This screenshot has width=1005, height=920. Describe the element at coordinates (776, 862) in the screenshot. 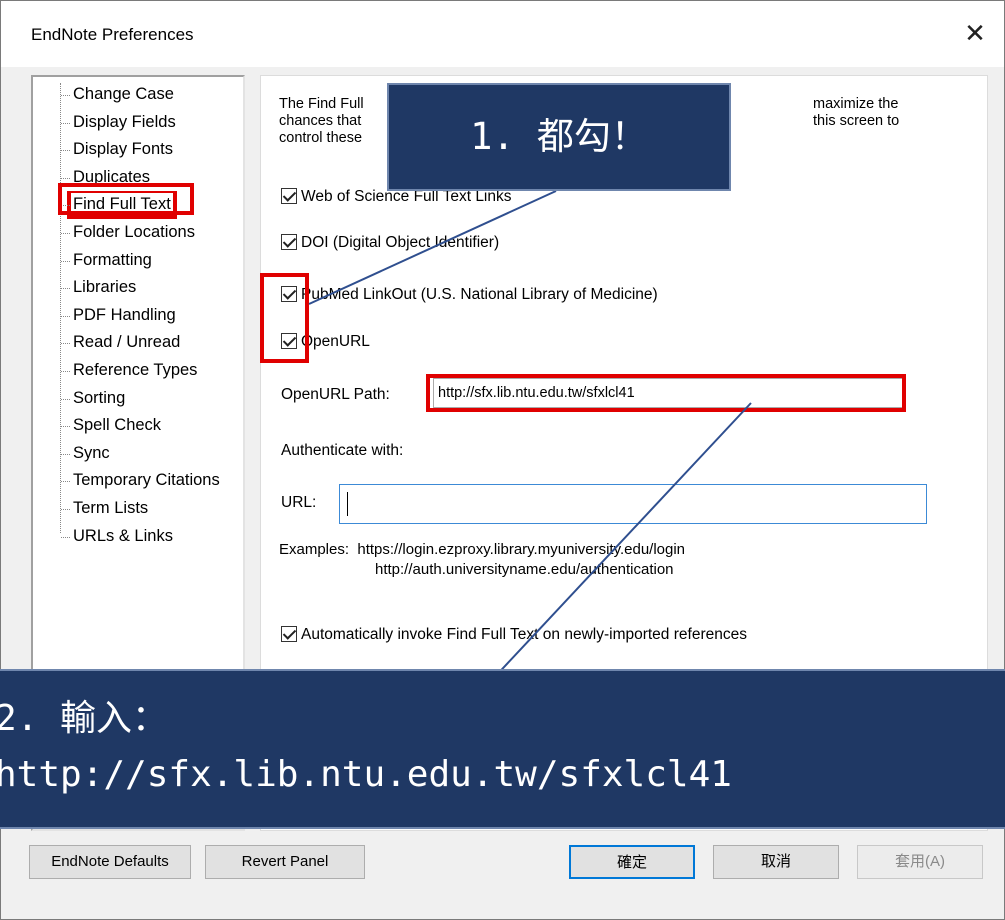

I see `cancel-button: 取消` at that location.